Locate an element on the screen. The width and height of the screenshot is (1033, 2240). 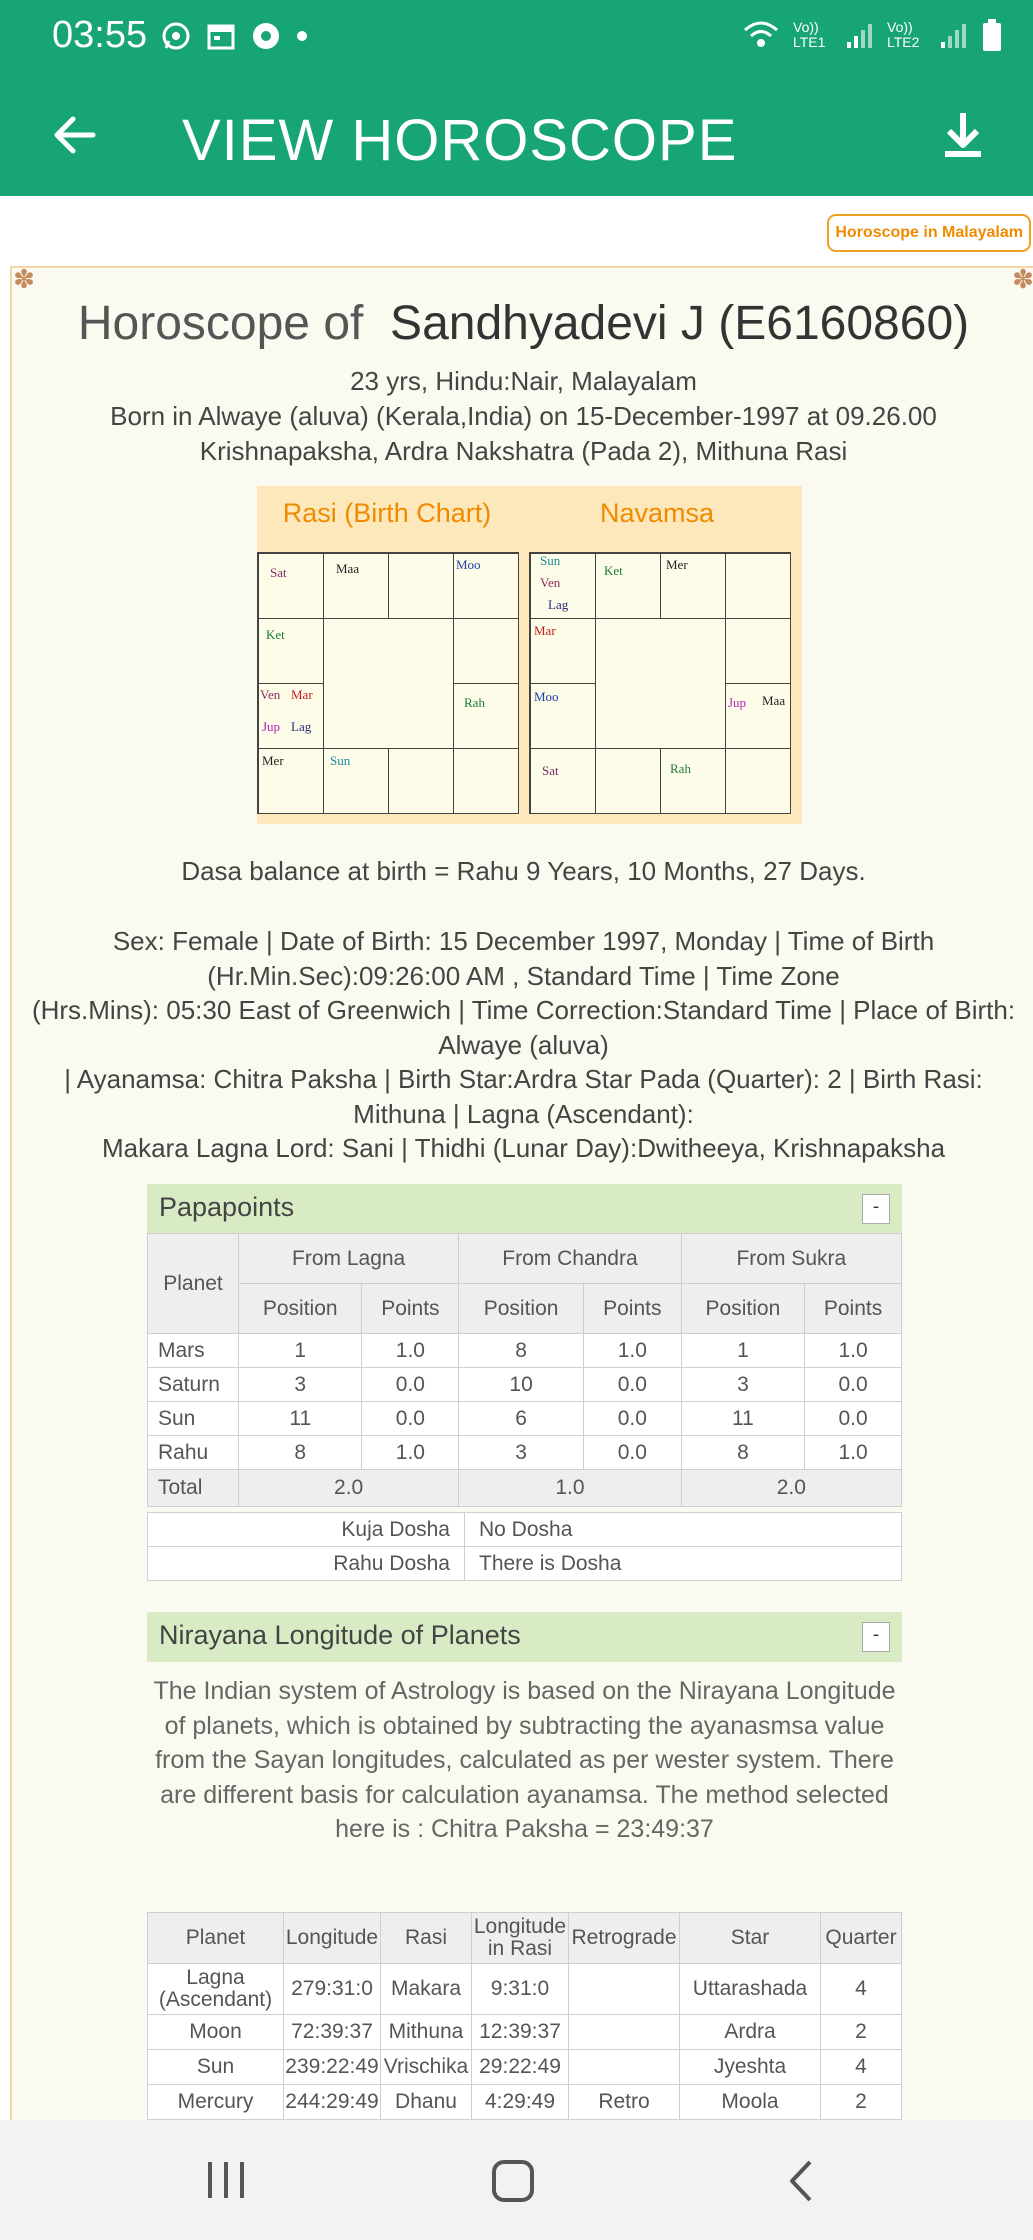
status-bar: 03:55 Vo)) LTE1 Vo)) LTE2 is located at coordinates (516, 37).